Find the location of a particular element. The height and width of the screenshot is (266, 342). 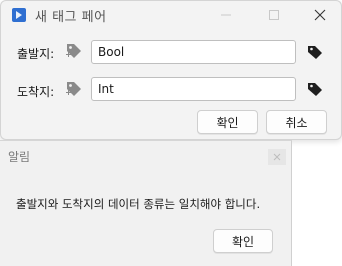

alert-ok-button: 확인 is located at coordinates (243, 241).